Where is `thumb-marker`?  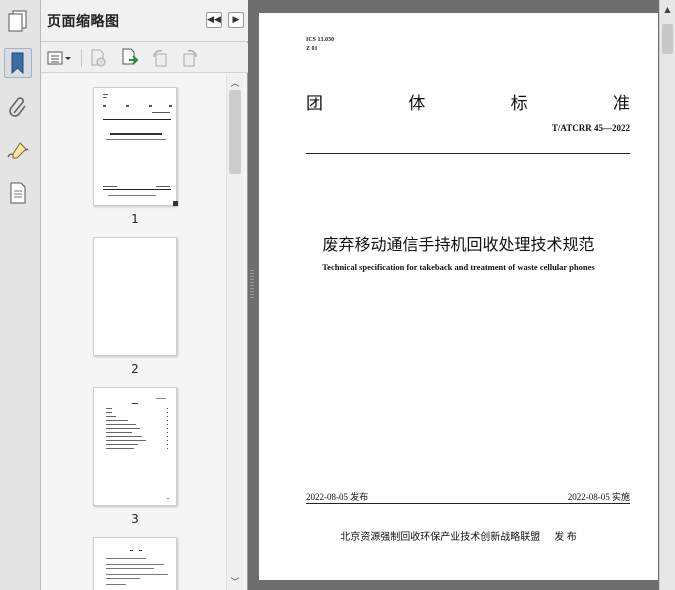 thumb-marker is located at coordinates (175, 203).